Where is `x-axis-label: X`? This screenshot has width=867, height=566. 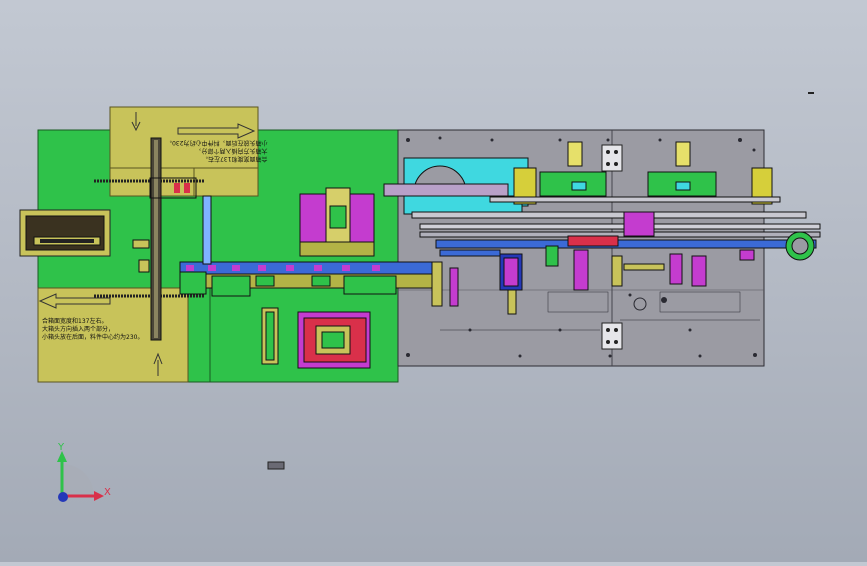
x-axis-label: X is located at coordinates (107, 492).